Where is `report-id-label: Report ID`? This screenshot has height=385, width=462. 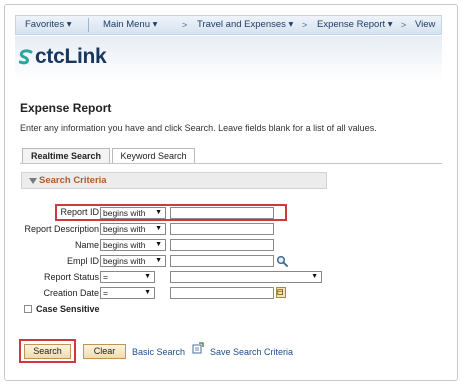 report-id-label: Report ID is located at coordinates (79, 212).